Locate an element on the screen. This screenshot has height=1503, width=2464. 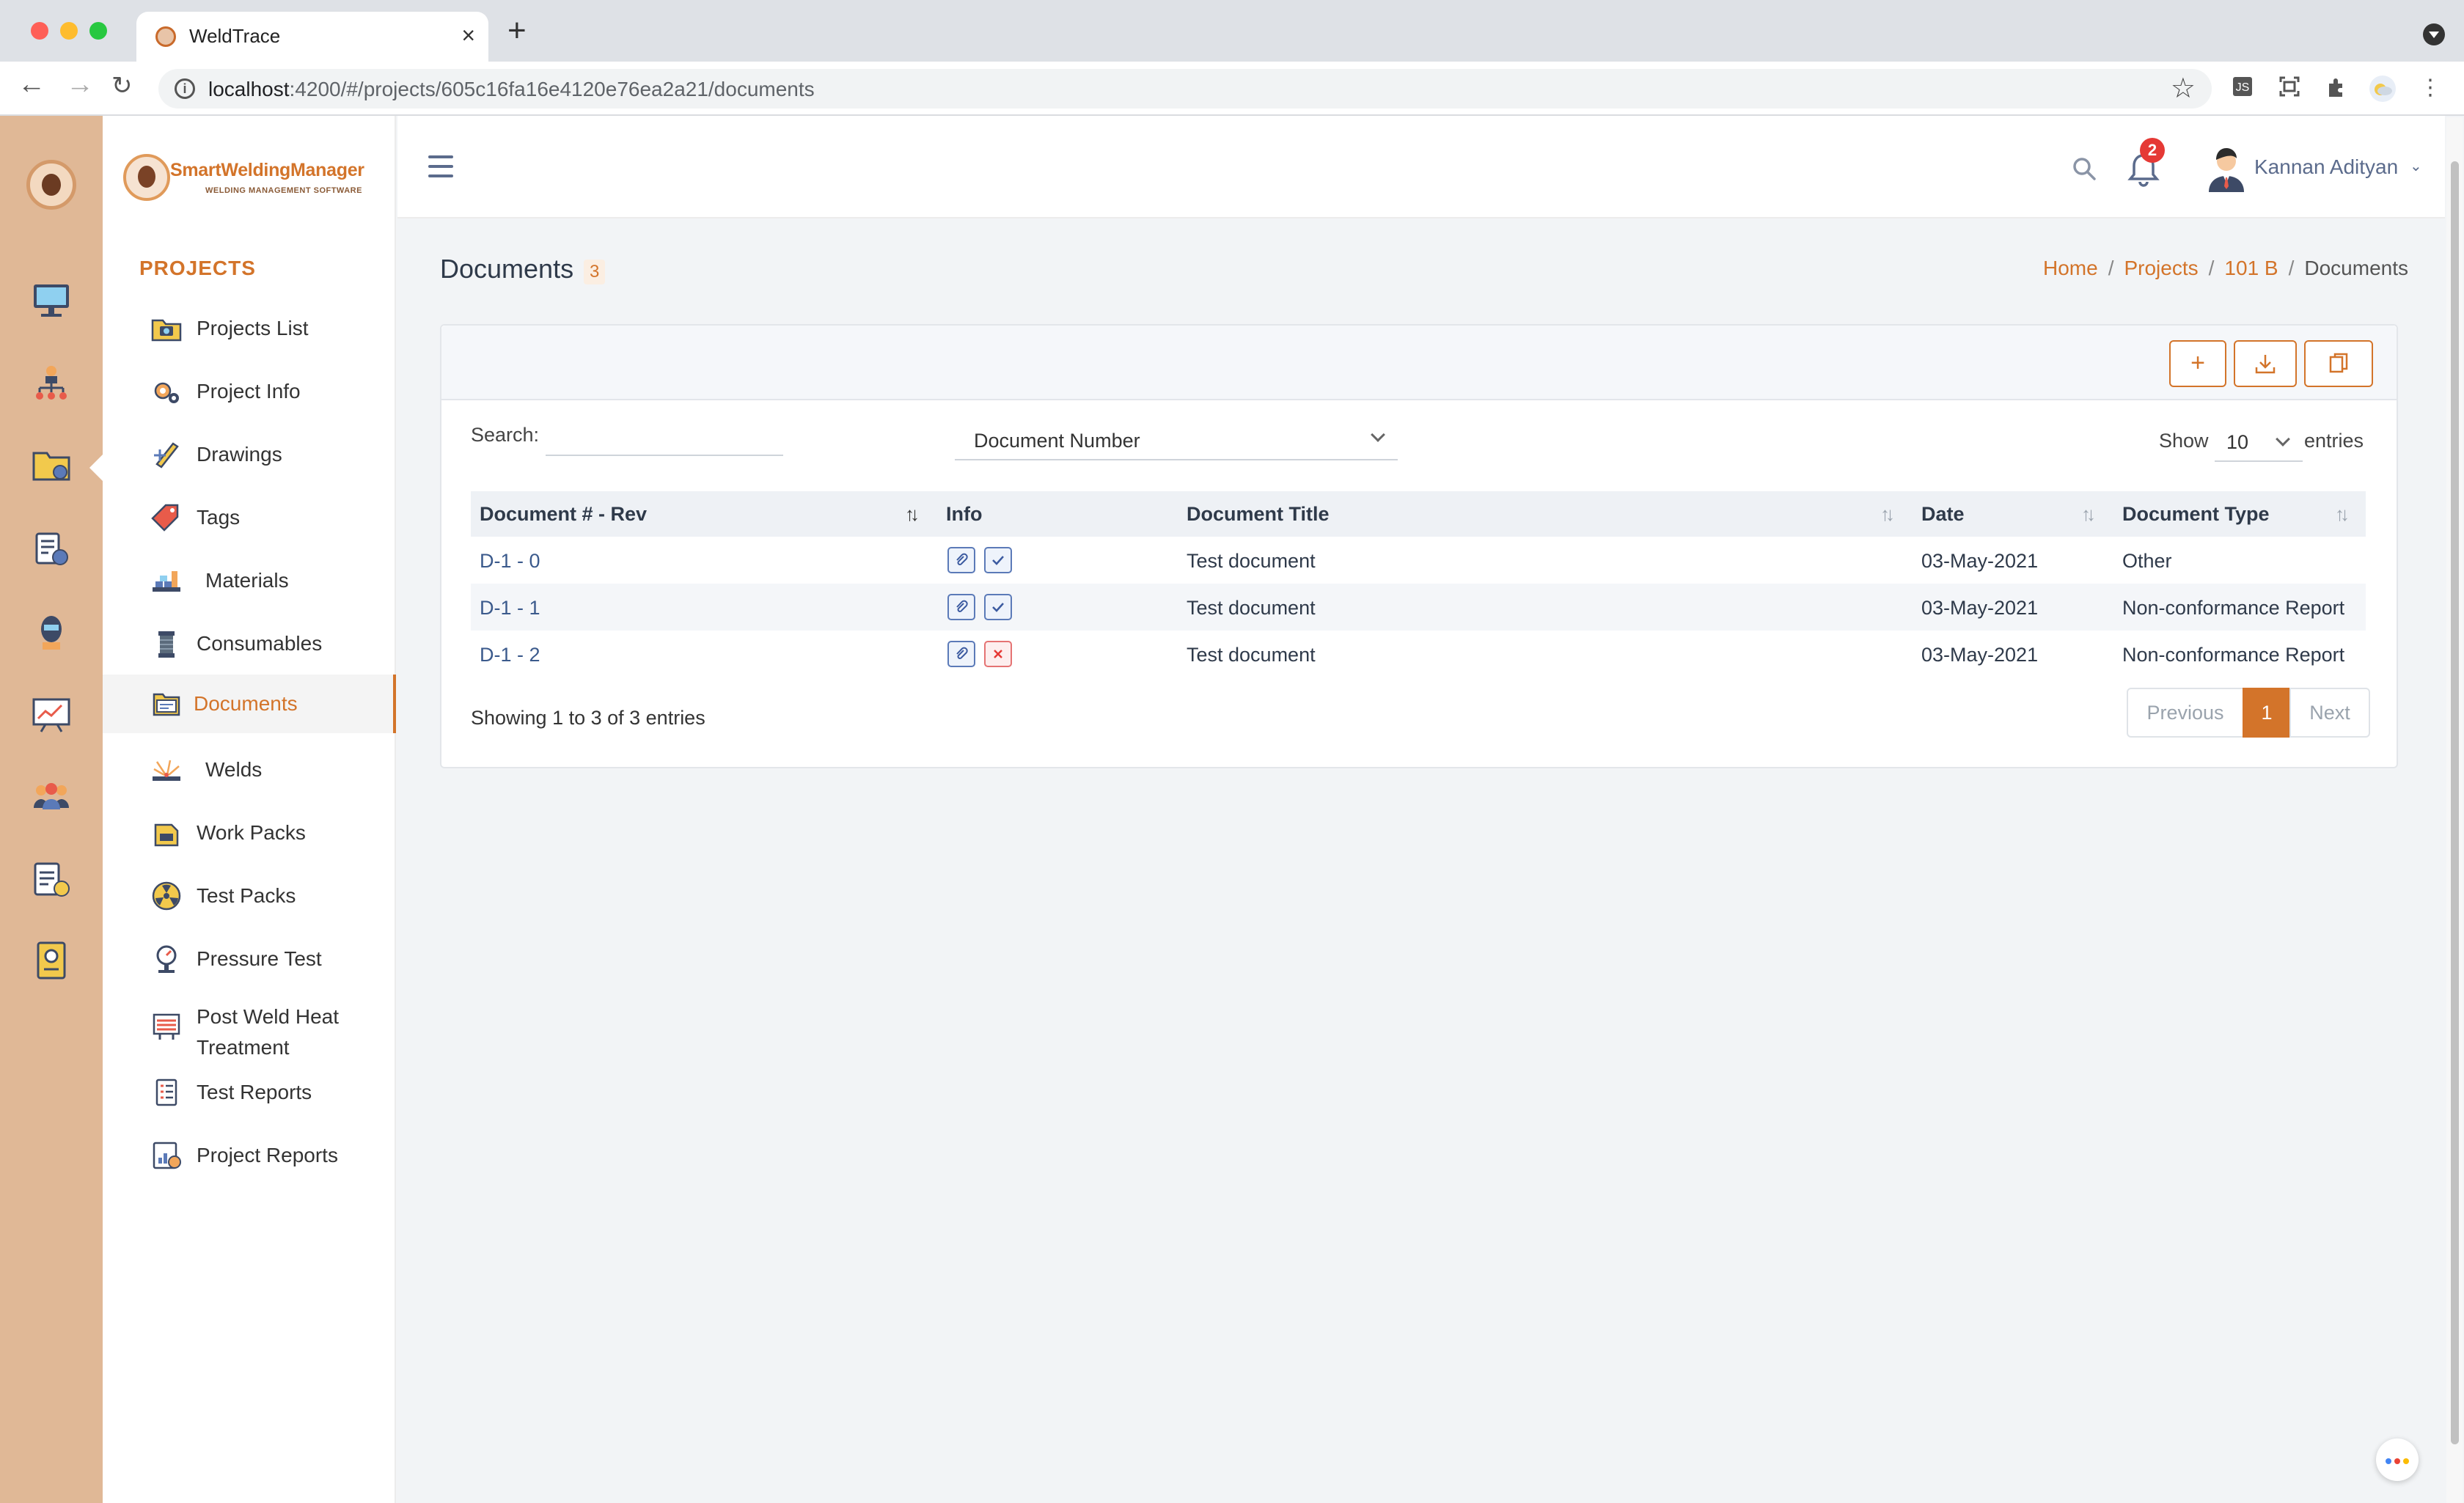
sidebar-item-tags: Tags is located at coordinates (249, 517).